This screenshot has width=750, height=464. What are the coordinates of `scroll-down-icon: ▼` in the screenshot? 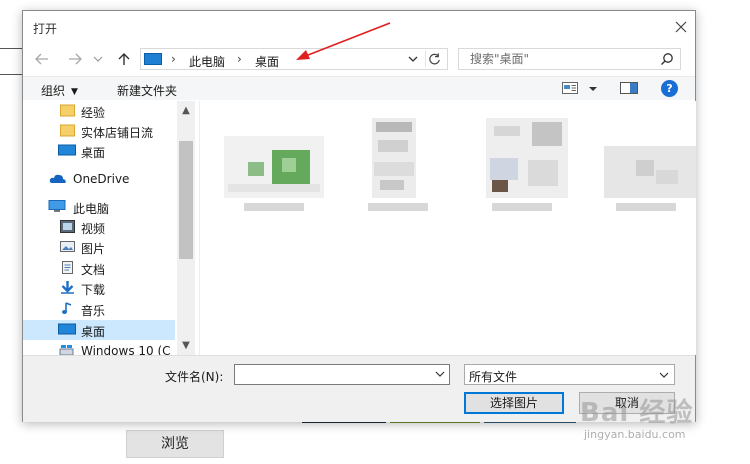 It's located at (186, 346).